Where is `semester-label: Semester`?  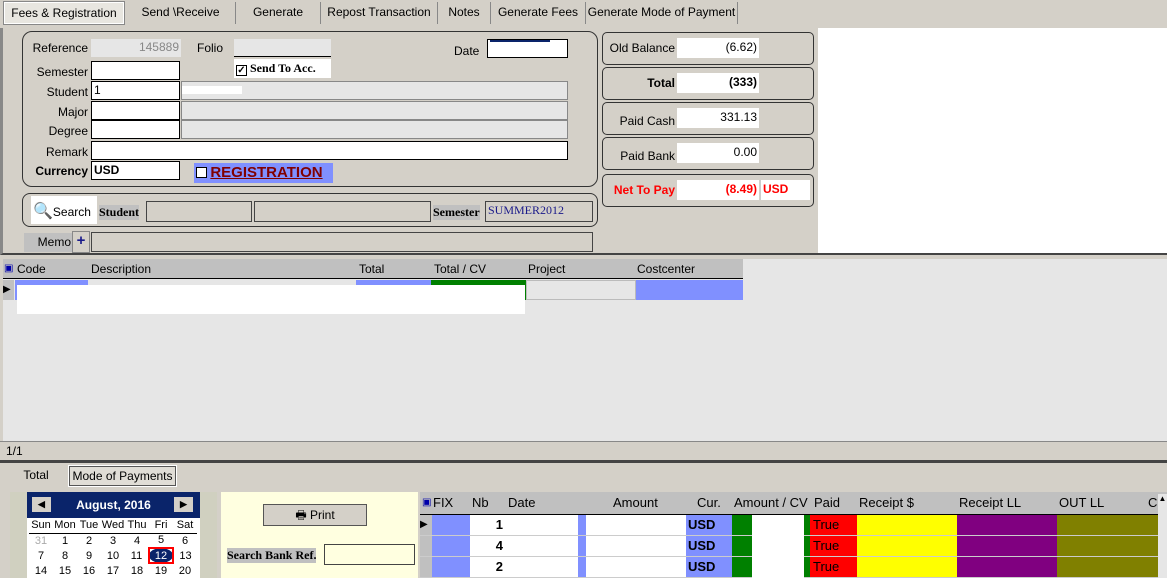 semester-label: Semester is located at coordinates (62, 72).